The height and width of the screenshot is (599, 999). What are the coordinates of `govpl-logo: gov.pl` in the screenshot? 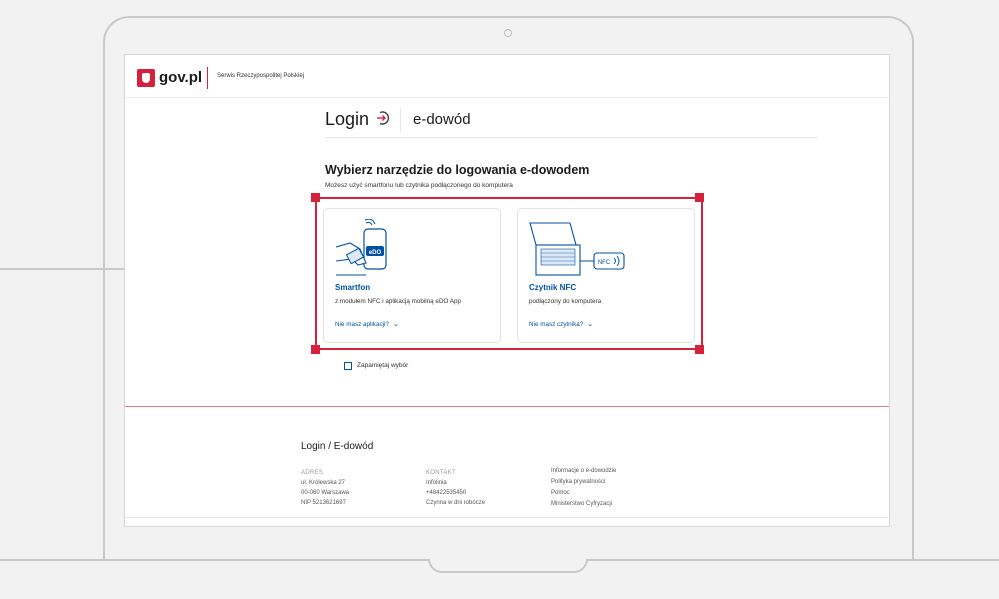 It's located at (180, 77).